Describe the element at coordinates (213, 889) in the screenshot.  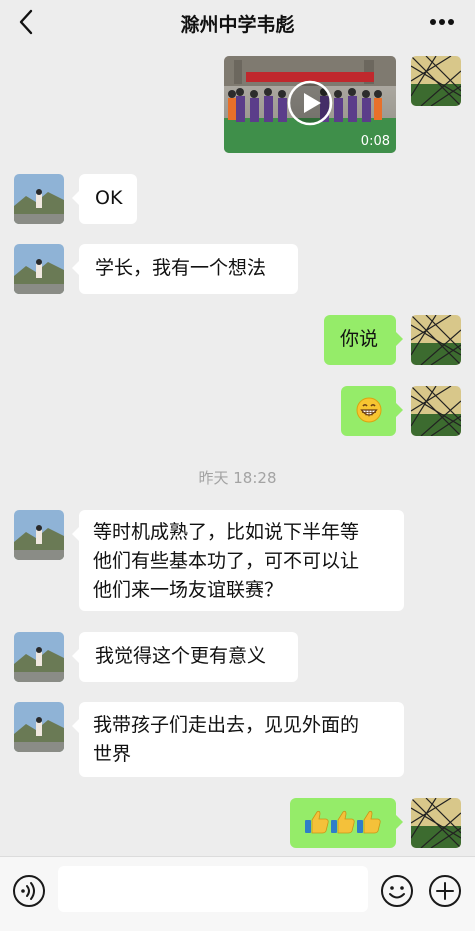
I see `message-input` at that location.